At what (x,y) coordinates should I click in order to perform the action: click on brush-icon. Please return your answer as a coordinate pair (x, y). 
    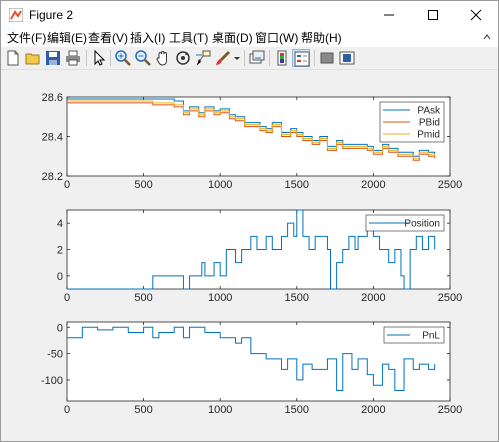
    Looking at the image, I should click on (223, 58).